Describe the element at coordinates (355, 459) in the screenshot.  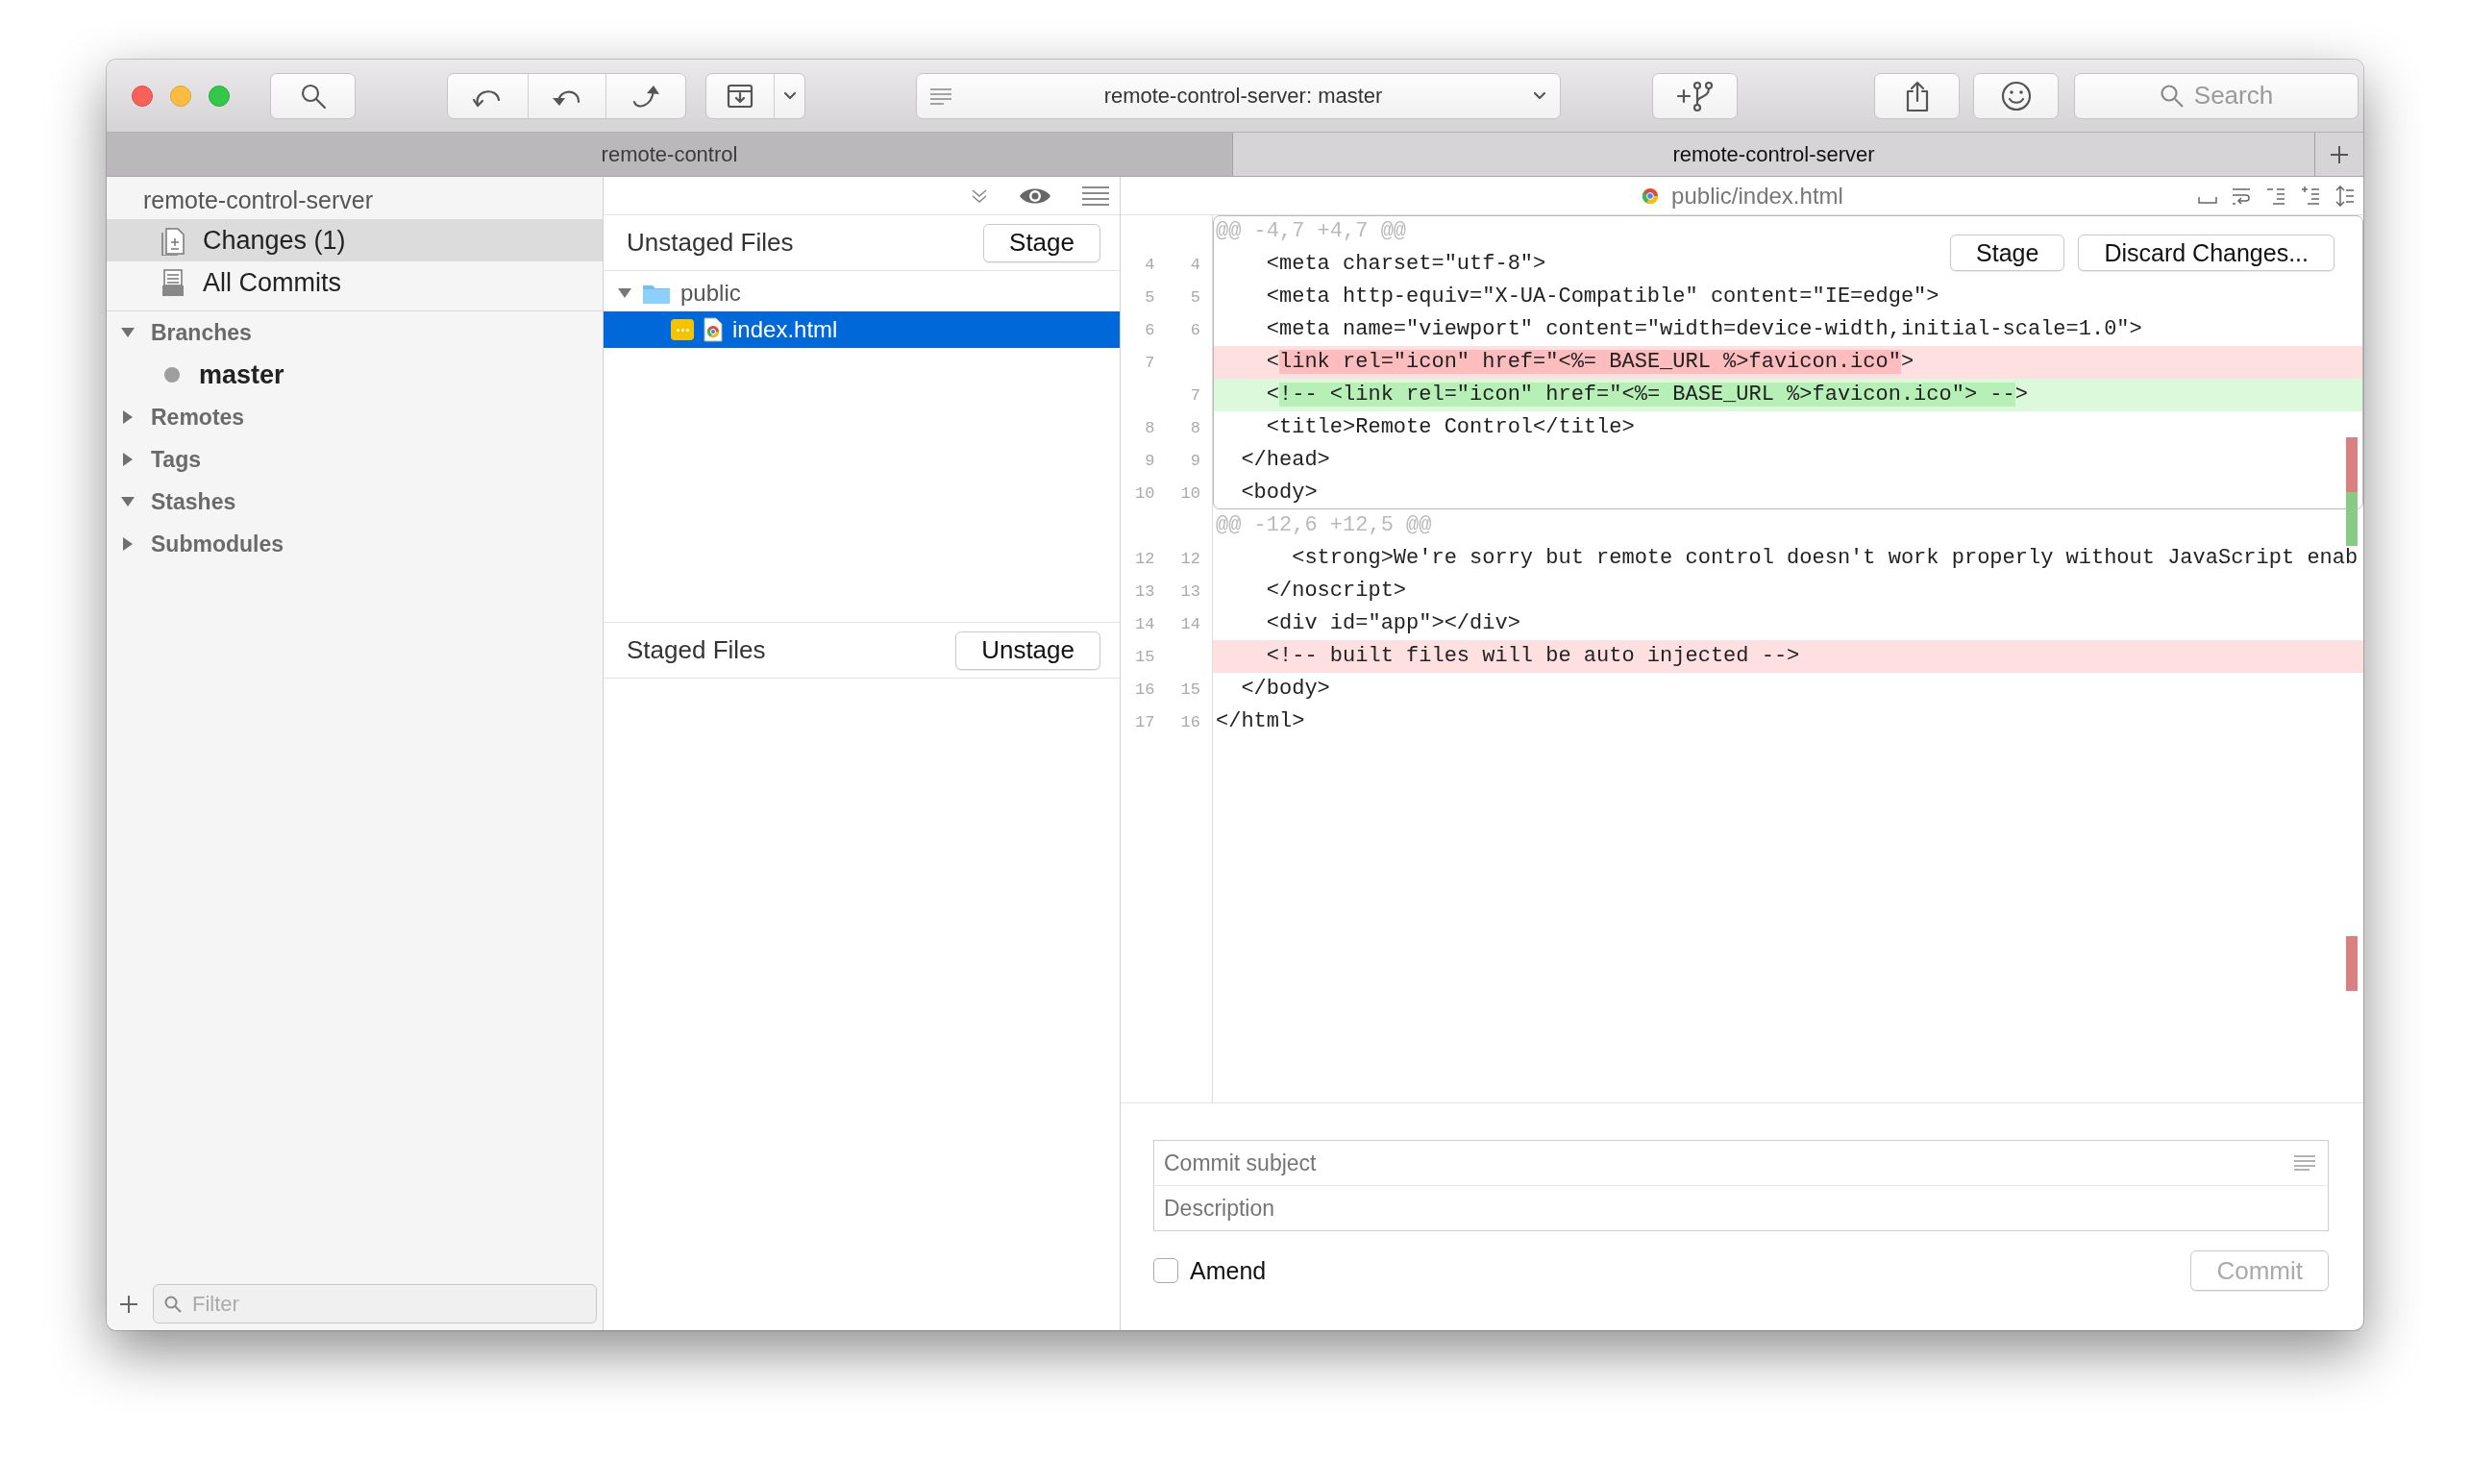
I see `section-header: Tags` at that location.